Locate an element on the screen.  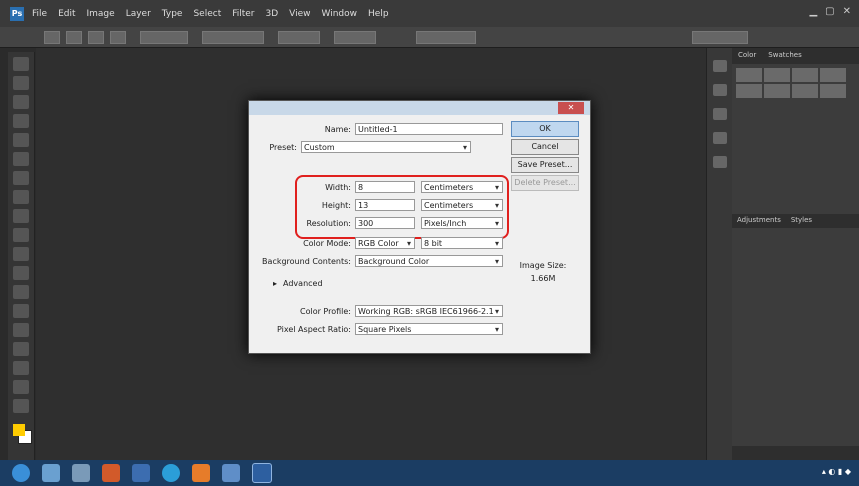
menu-window: Window is located at coordinates (340, 14).